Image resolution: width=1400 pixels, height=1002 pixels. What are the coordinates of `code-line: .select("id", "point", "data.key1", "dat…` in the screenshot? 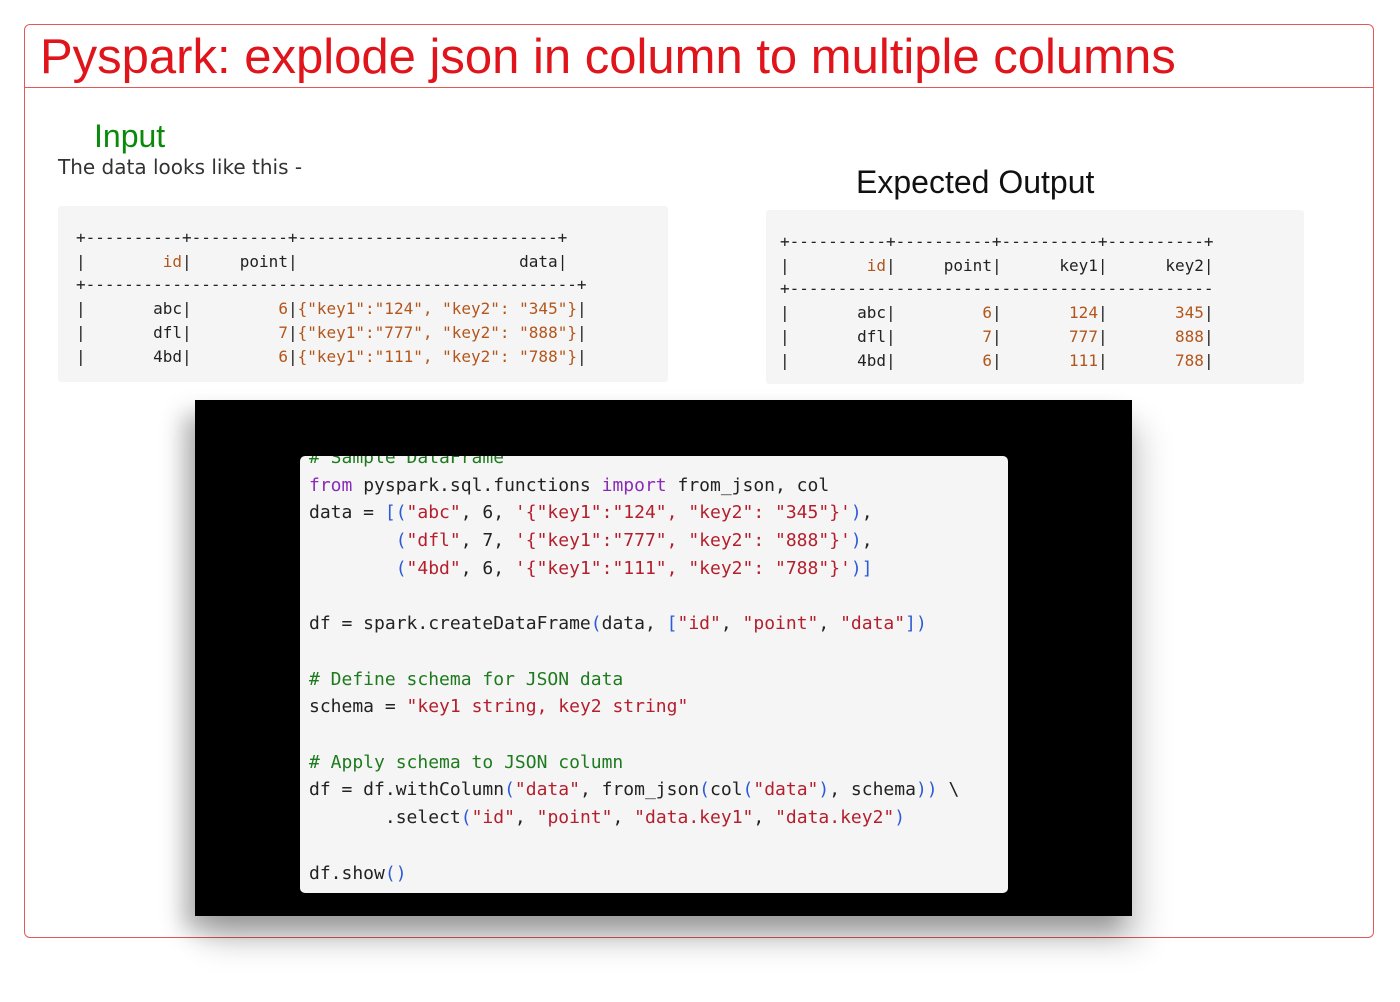 It's located at (607, 818).